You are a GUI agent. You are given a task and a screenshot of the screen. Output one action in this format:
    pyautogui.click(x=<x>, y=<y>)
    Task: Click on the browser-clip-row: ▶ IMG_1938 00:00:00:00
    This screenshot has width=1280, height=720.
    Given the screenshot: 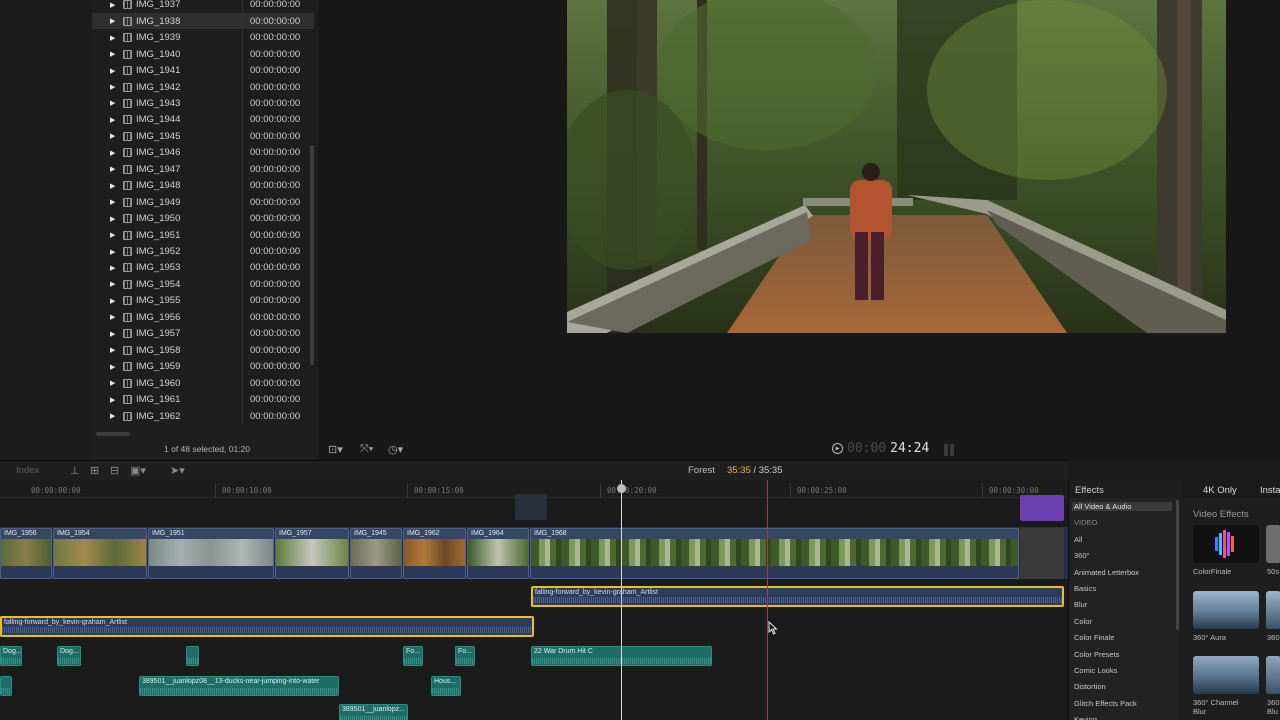 What is the action you would take?
    pyautogui.click(x=203, y=21)
    